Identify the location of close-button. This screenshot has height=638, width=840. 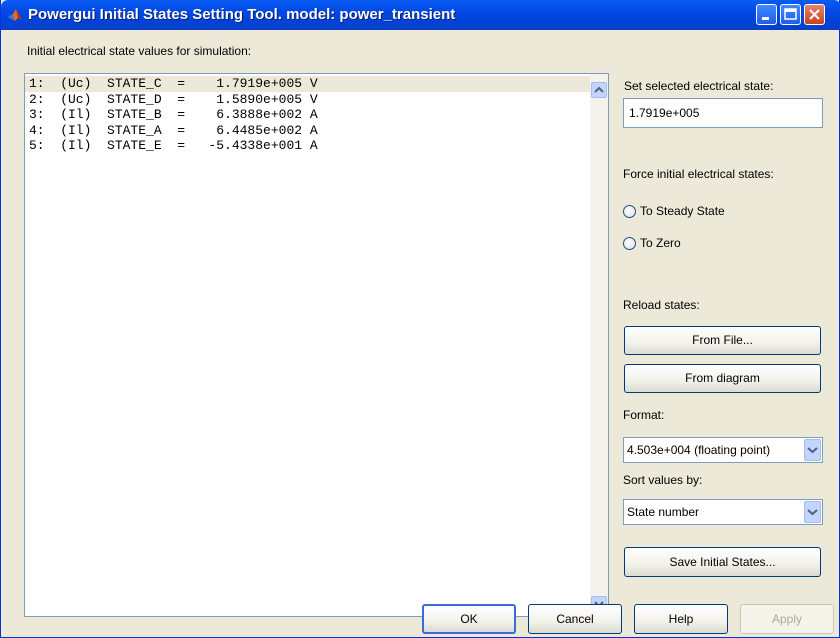
(814, 14).